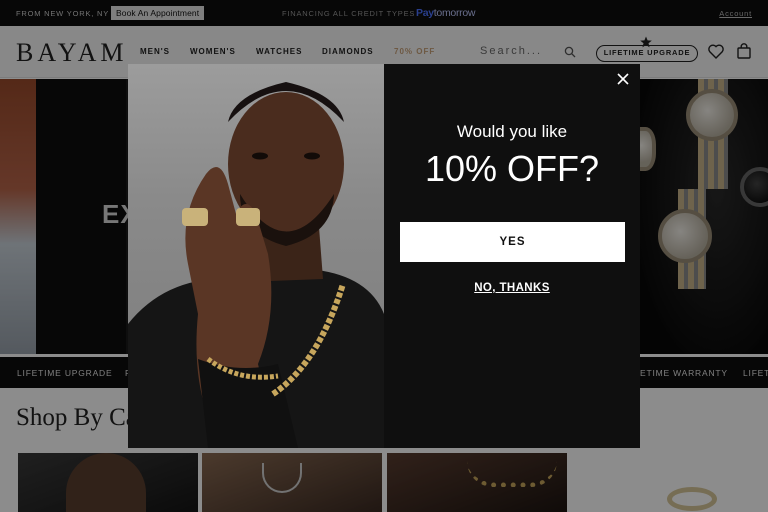 This screenshot has width=768, height=512. Describe the element at coordinates (512, 288) in the screenshot. I see `no-thanks-link: NO, THANKS` at that location.